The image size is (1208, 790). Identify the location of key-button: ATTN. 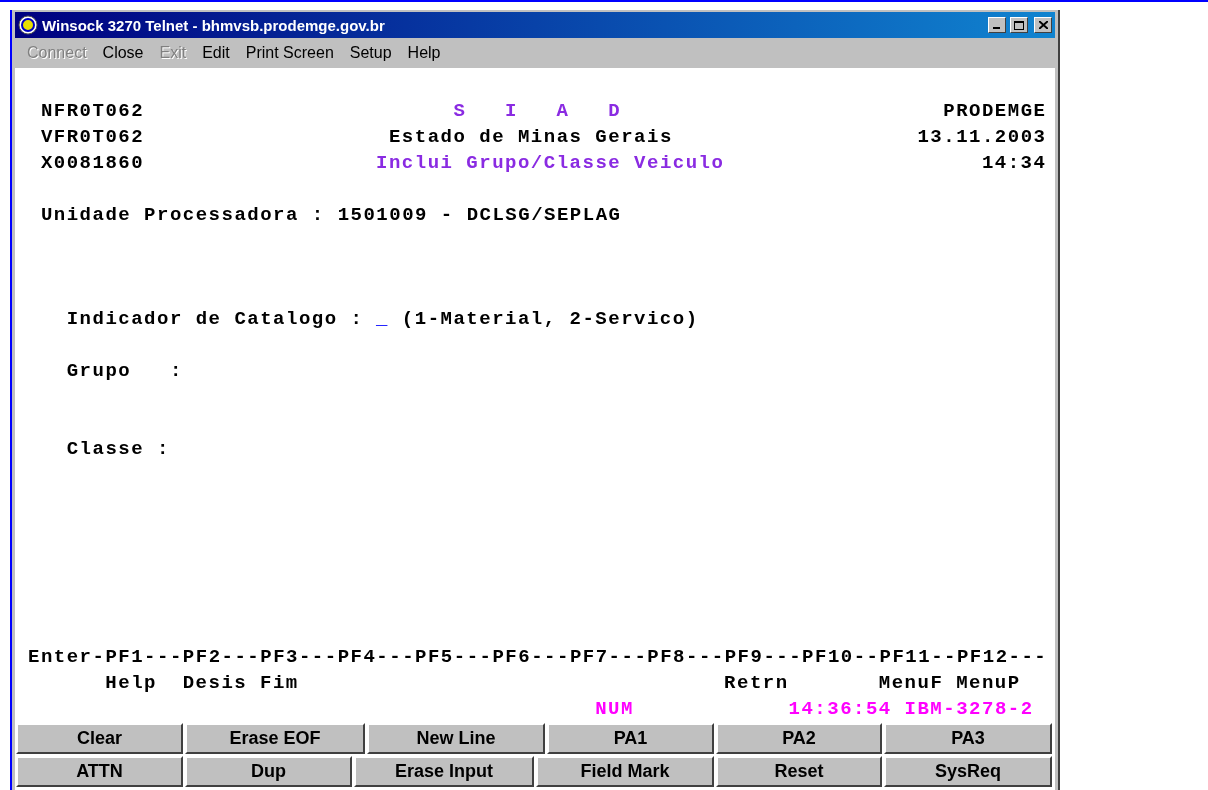
(99, 771).